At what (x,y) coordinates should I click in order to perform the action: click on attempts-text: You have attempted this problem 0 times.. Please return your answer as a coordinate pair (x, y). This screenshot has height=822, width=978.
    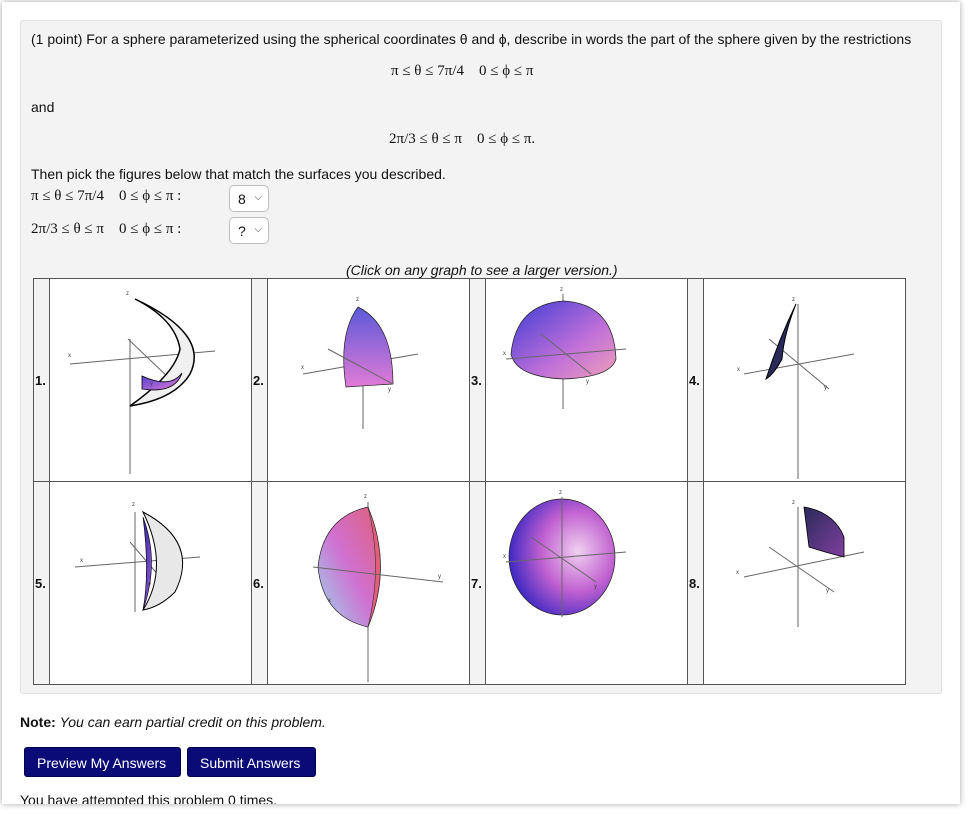
    Looking at the image, I should click on (149, 798).